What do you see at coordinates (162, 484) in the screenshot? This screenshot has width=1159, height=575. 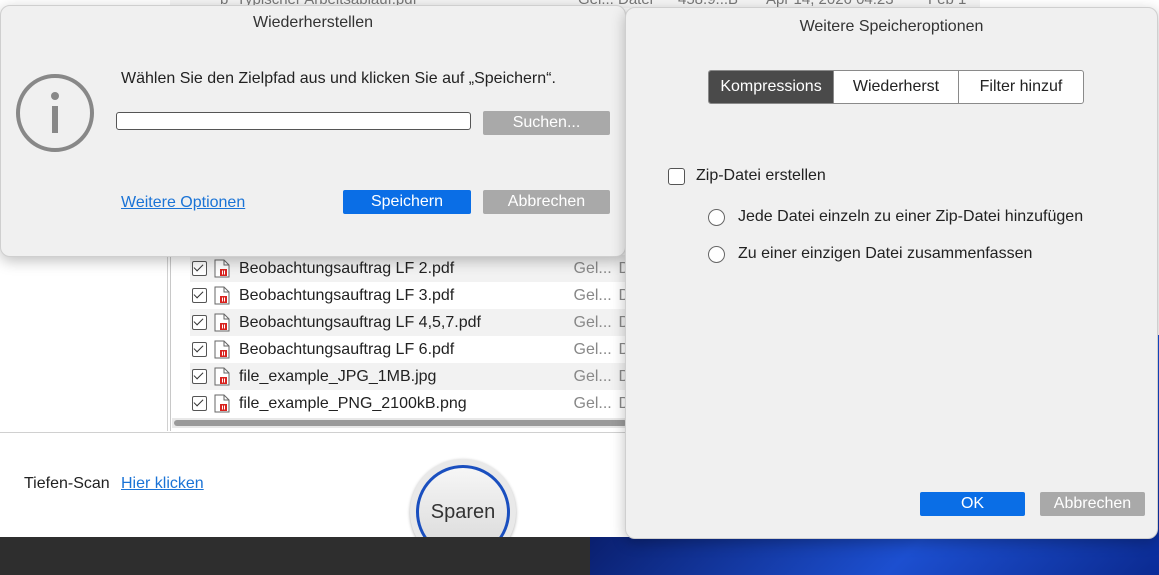 I see `deep-scan-link: Hier klicken` at bounding box center [162, 484].